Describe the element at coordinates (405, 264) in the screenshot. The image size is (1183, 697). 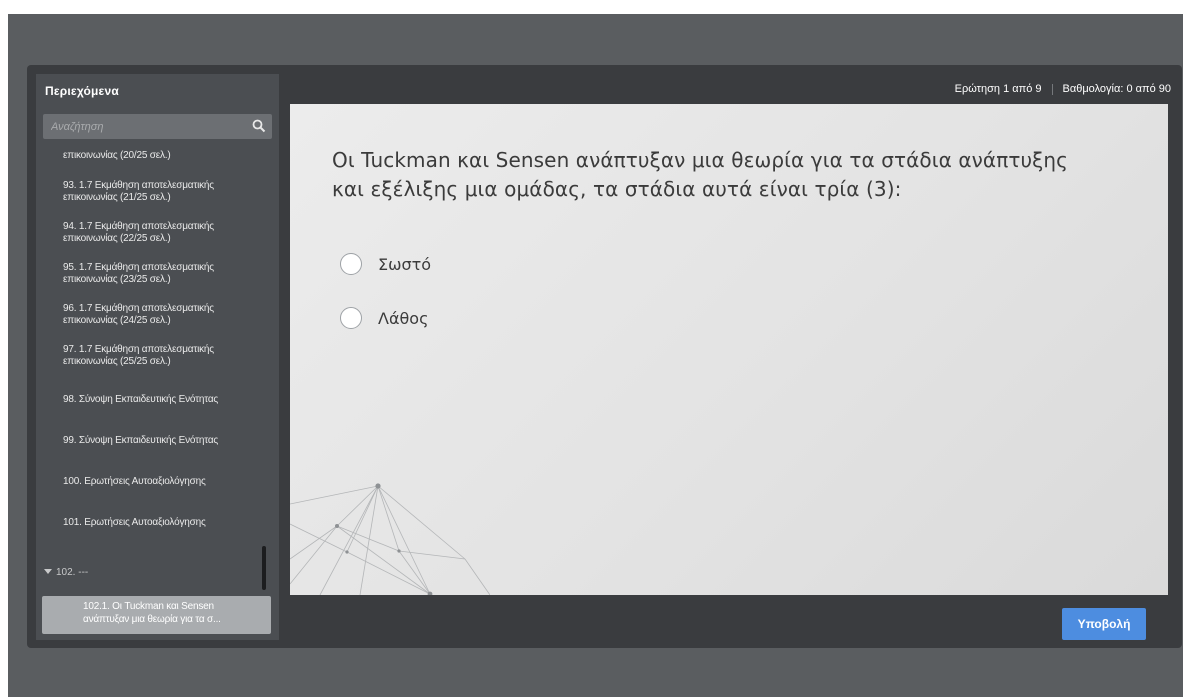
I see `option-label: Σωστό` at that location.